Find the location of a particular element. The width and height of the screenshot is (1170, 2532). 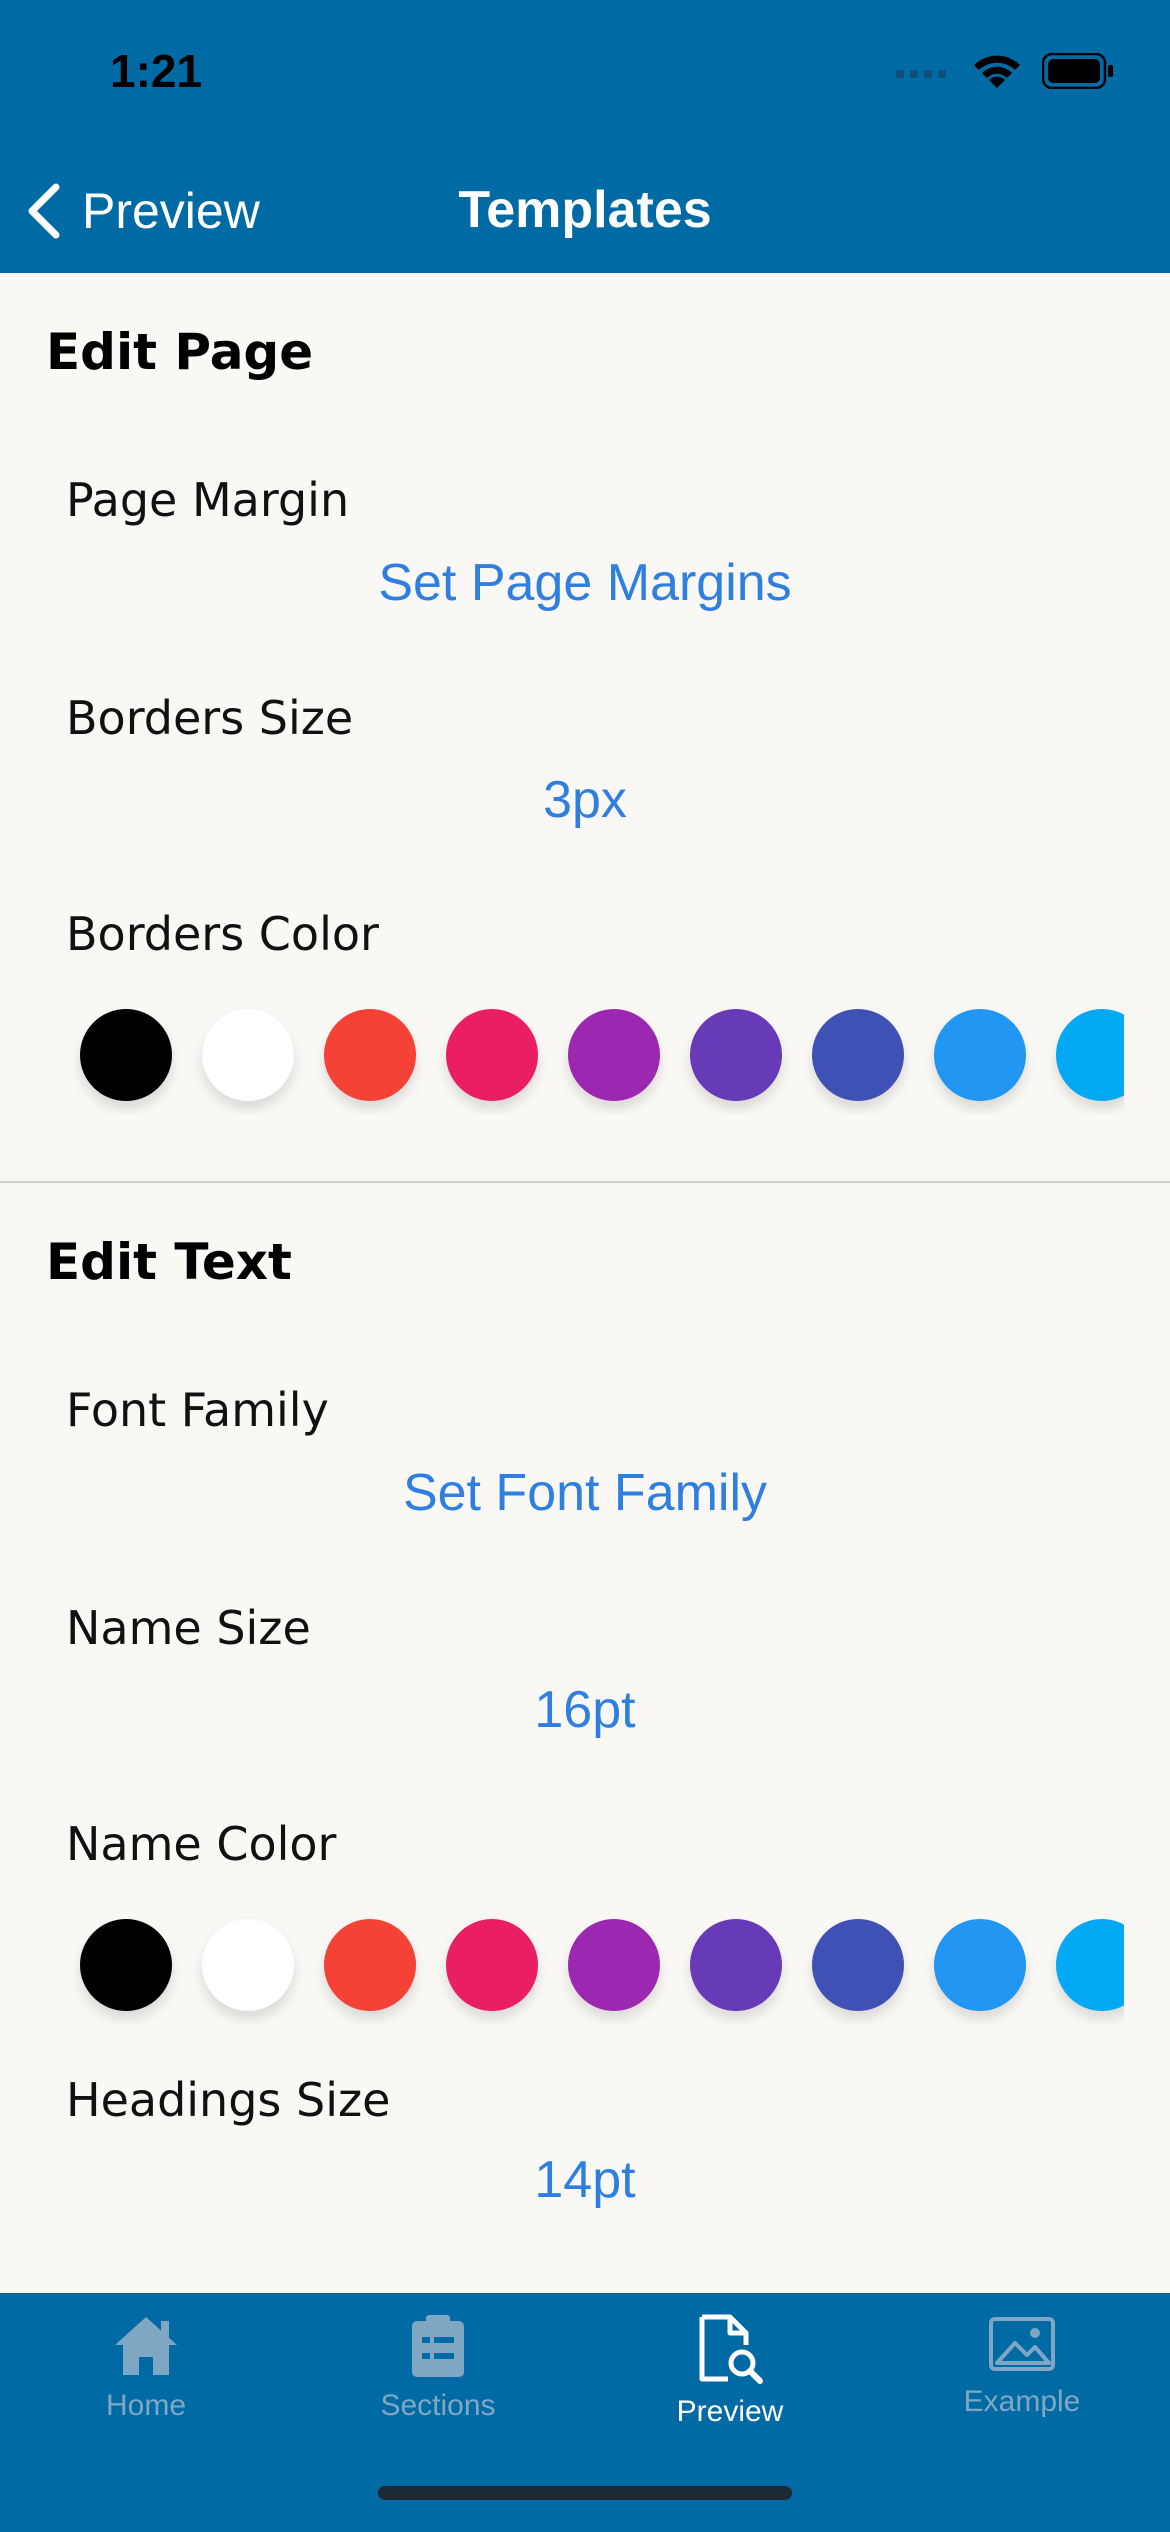

document-search-icon is located at coordinates (731, 2349).